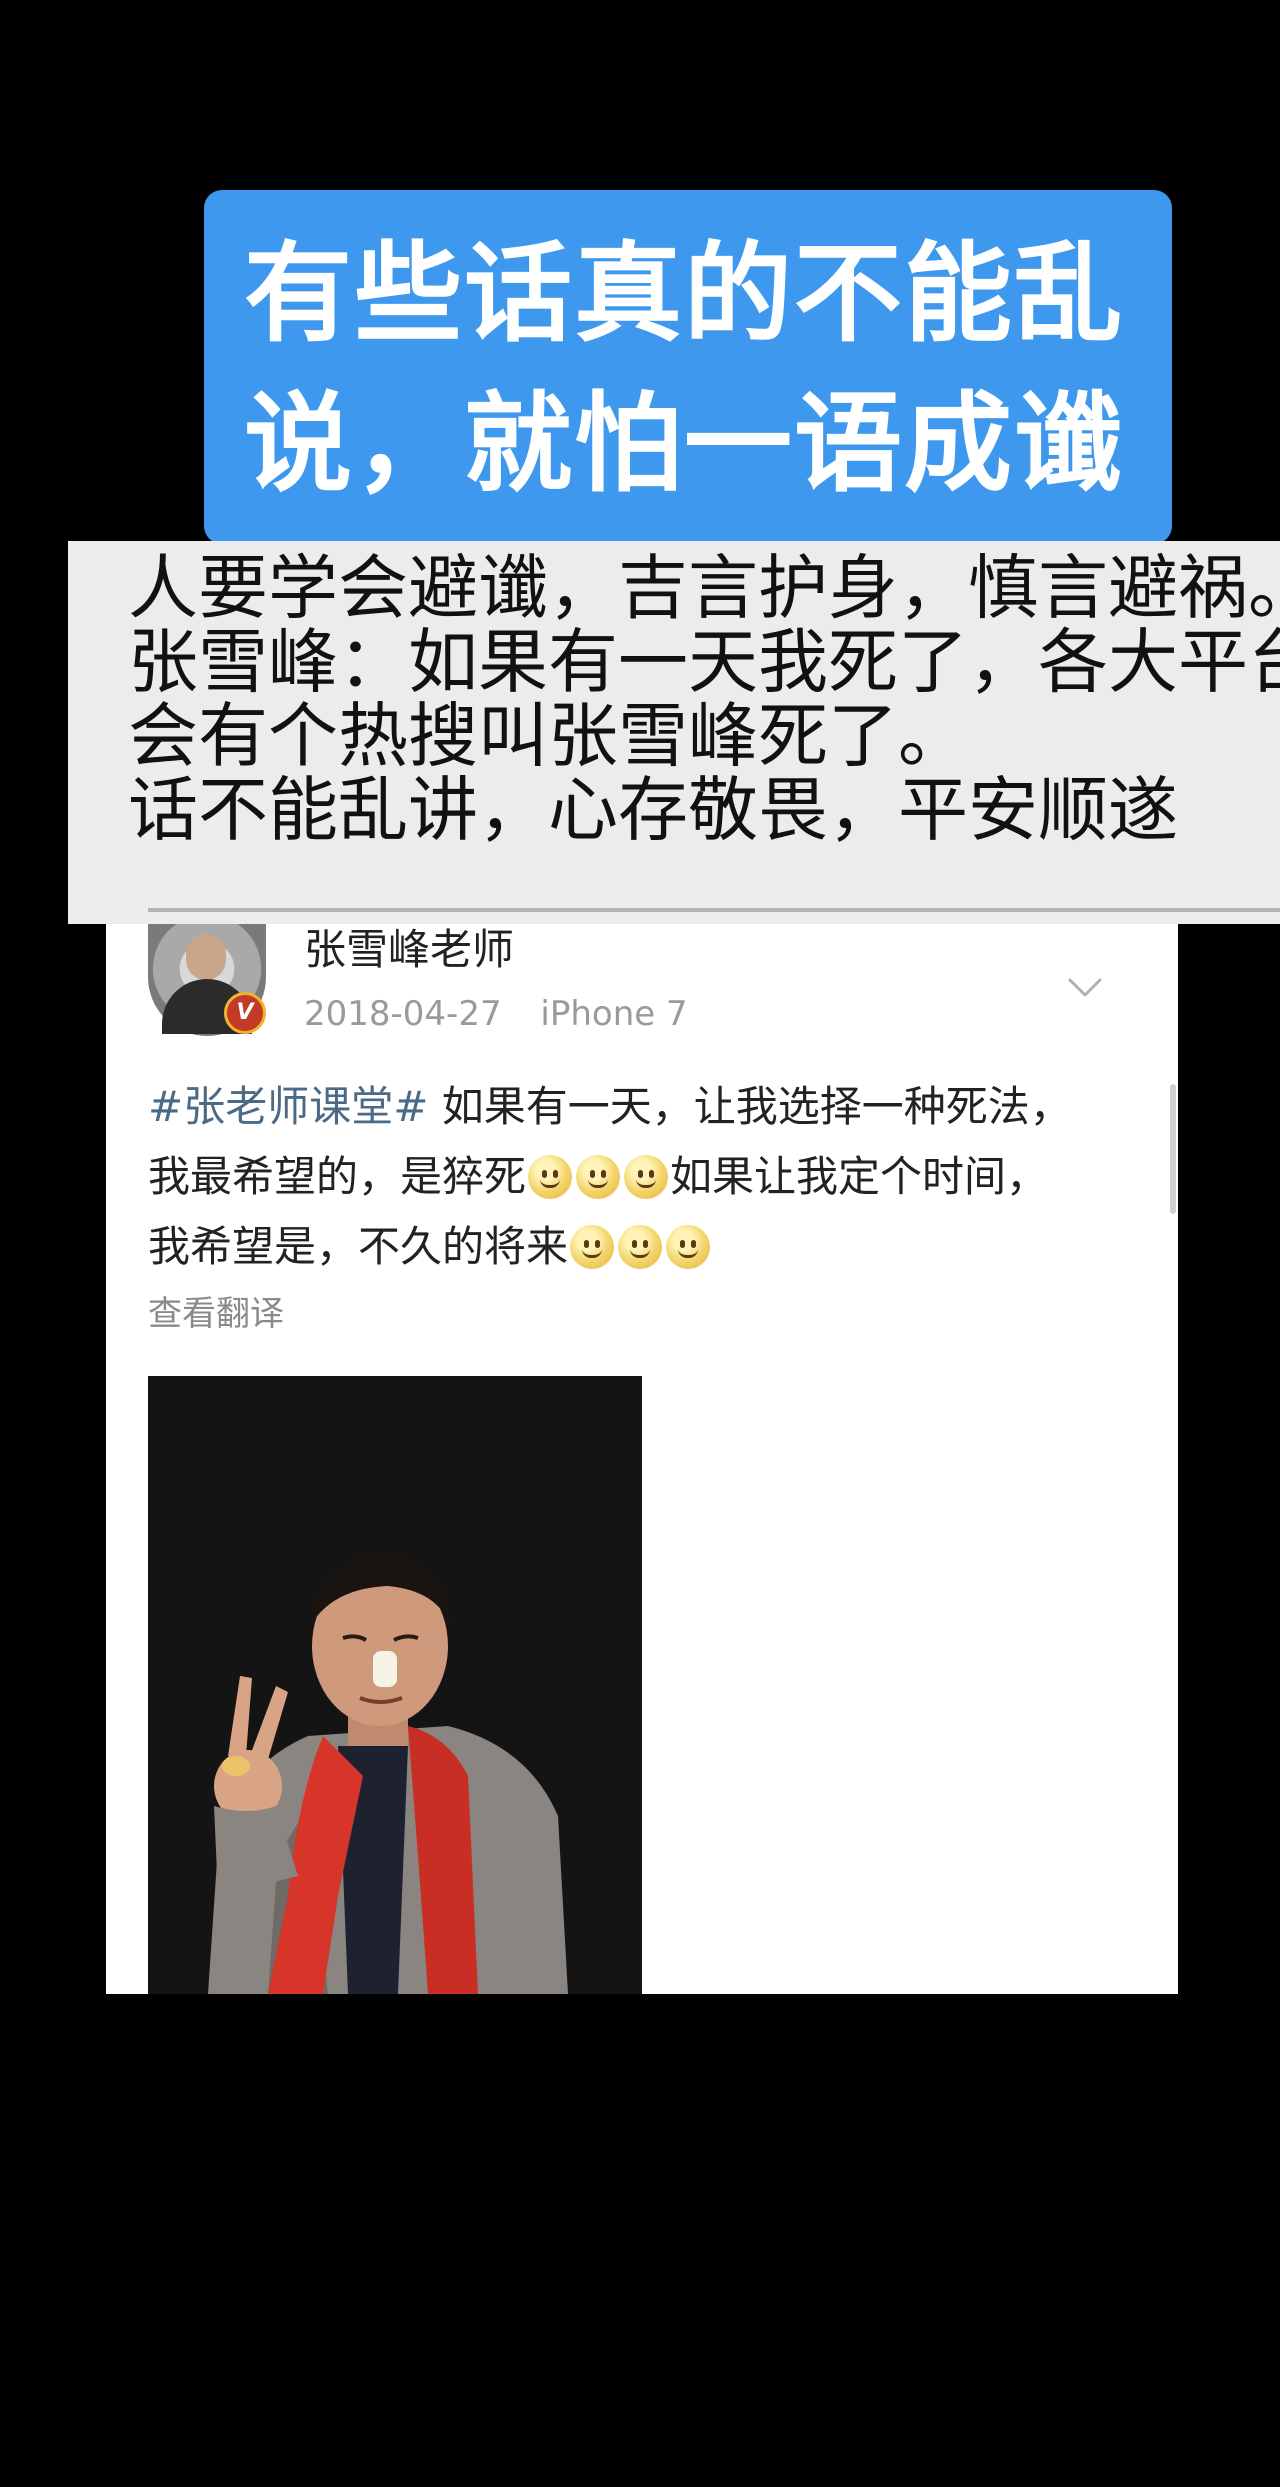 The width and height of the screenshot is (1280, 2487). I want to click on post-text-line-3: 我希望是，不久的将来, so click(653, 1247).